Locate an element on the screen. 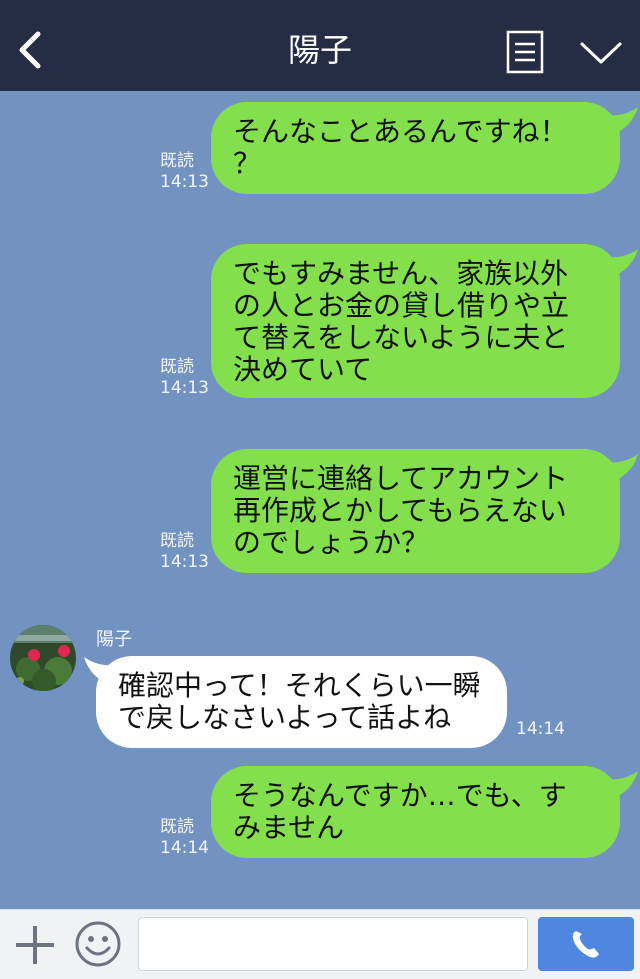  incoming-message: 確認中って！それくらい一瞬 で戻しなさいよって話よね is located at coordinates (301, 702).